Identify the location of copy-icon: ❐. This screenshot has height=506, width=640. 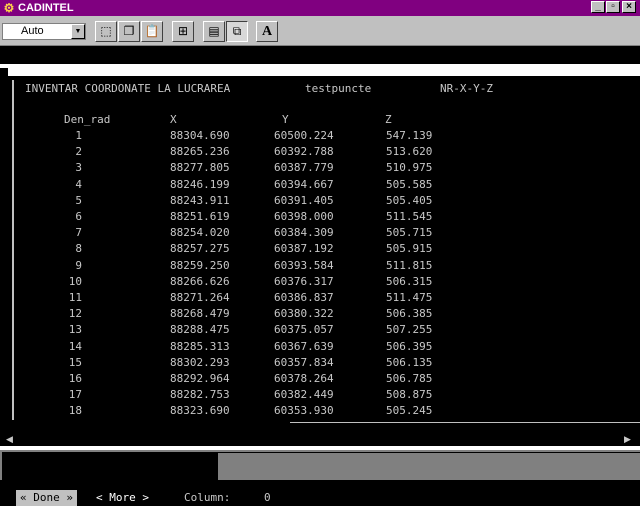
(129, 31).